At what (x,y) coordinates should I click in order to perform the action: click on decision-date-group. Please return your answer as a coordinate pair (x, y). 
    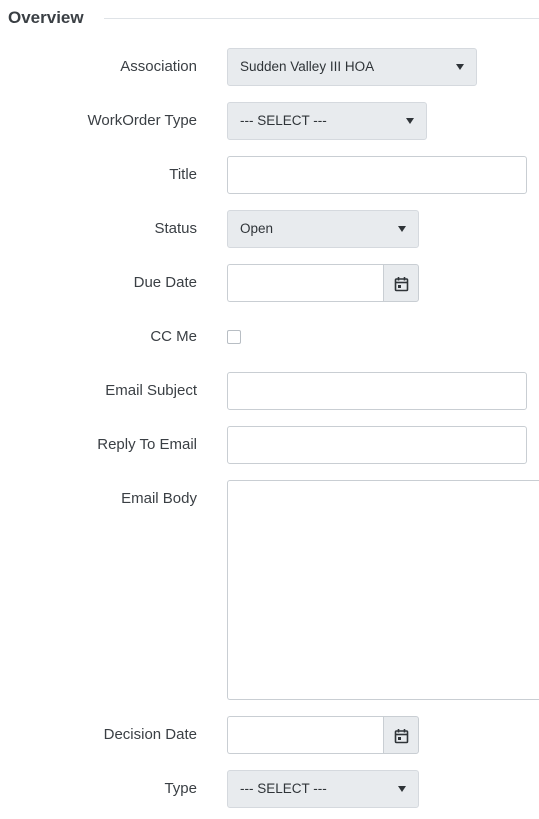
    Looking at the image, I should click on (323, 735).